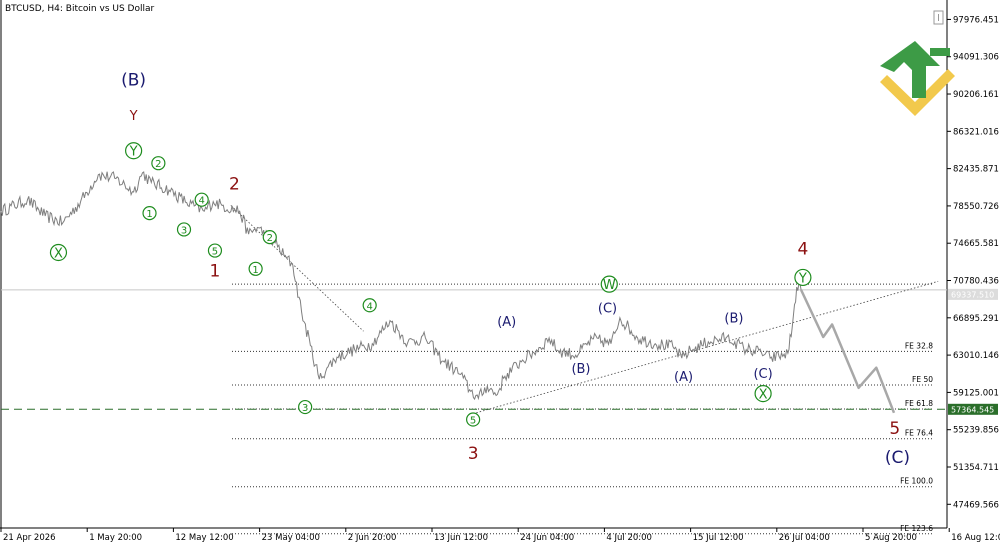  What do you see at coordinates (891, 538) in the screenshot?
I see `x-tick-label: 5 Aug 20:00` at bounding box center [891, 538].